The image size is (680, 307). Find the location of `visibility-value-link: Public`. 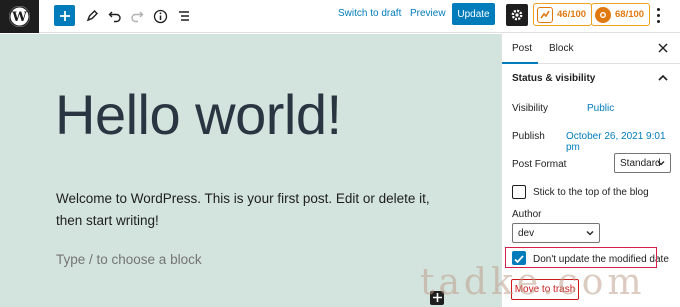

visibility-value-link: Public is located at coordinates (600, 108).